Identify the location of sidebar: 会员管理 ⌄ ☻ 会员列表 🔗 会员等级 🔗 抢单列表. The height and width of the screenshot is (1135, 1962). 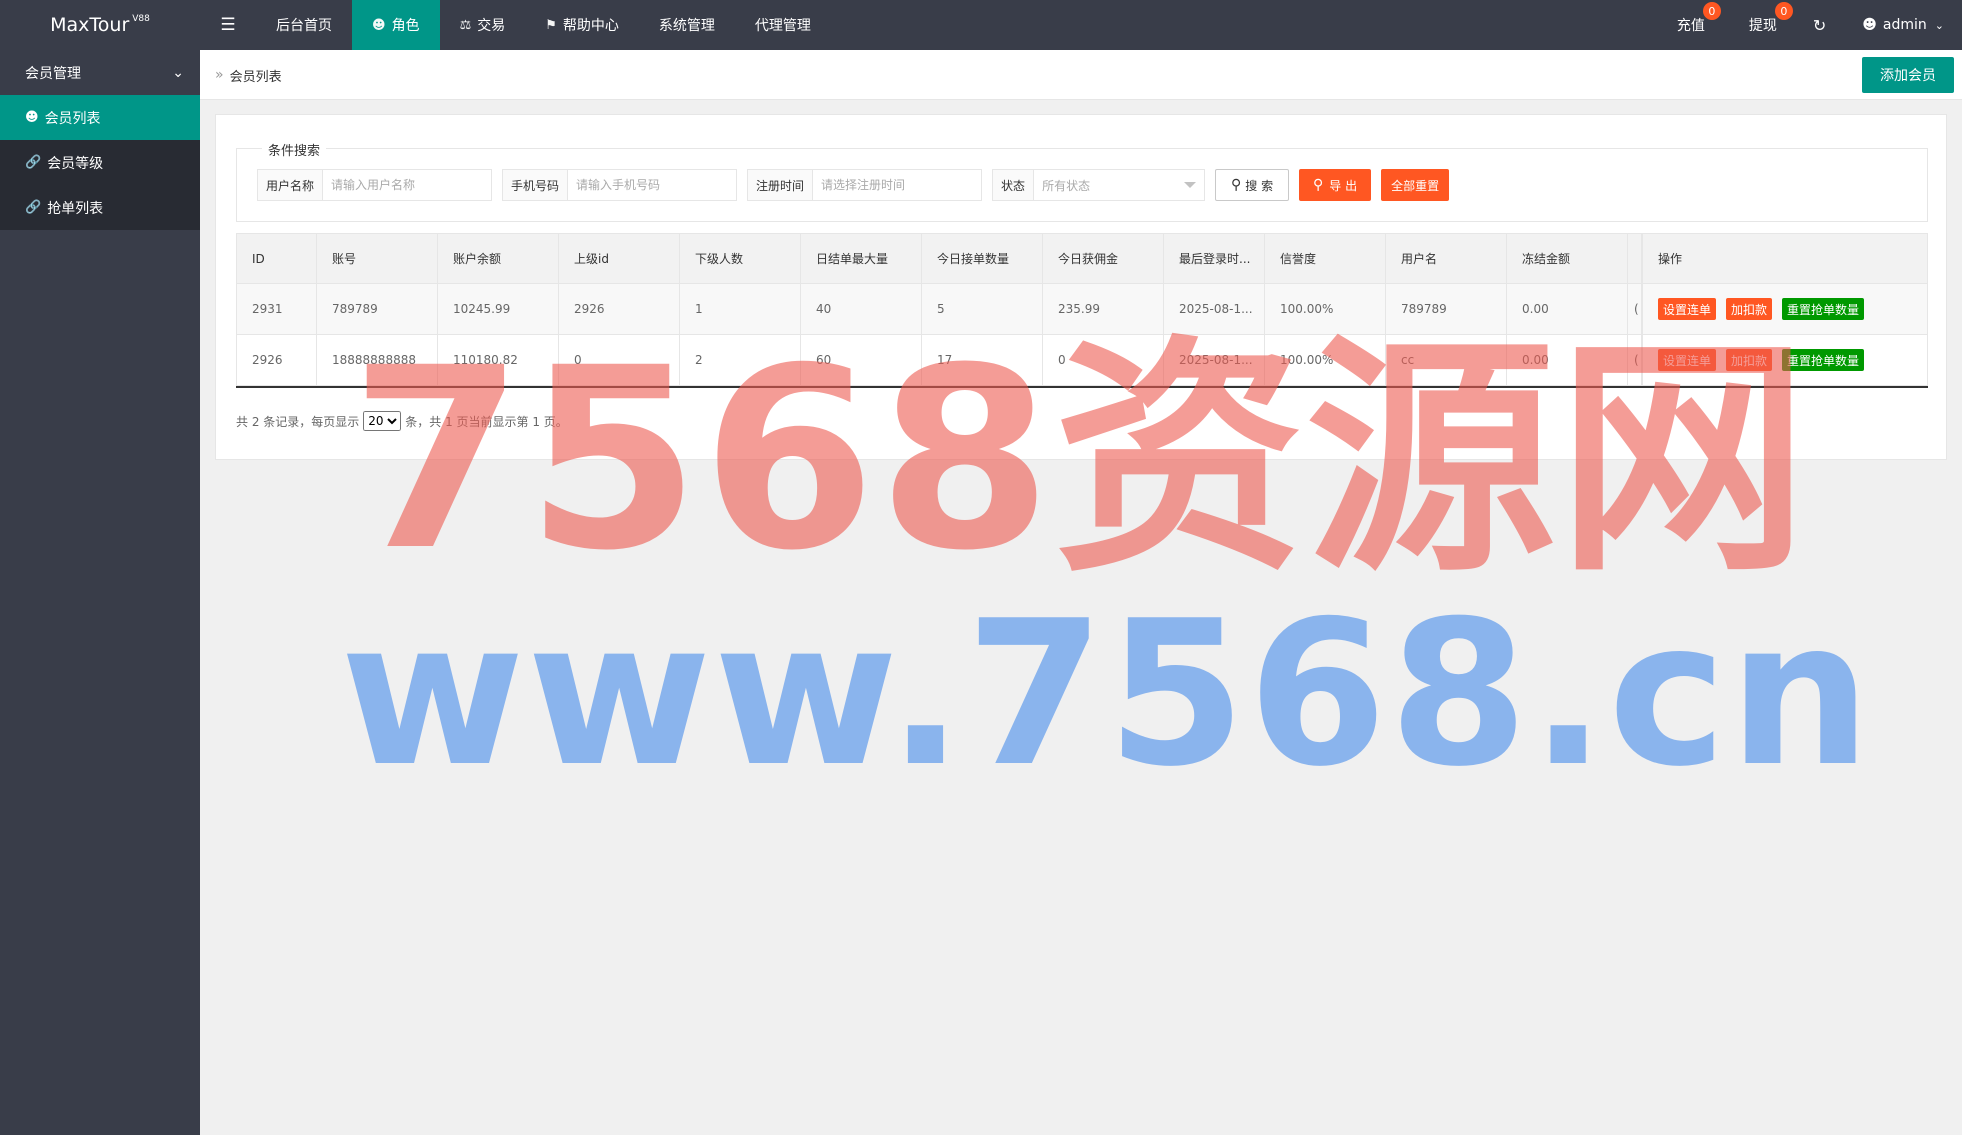
(100, 592).